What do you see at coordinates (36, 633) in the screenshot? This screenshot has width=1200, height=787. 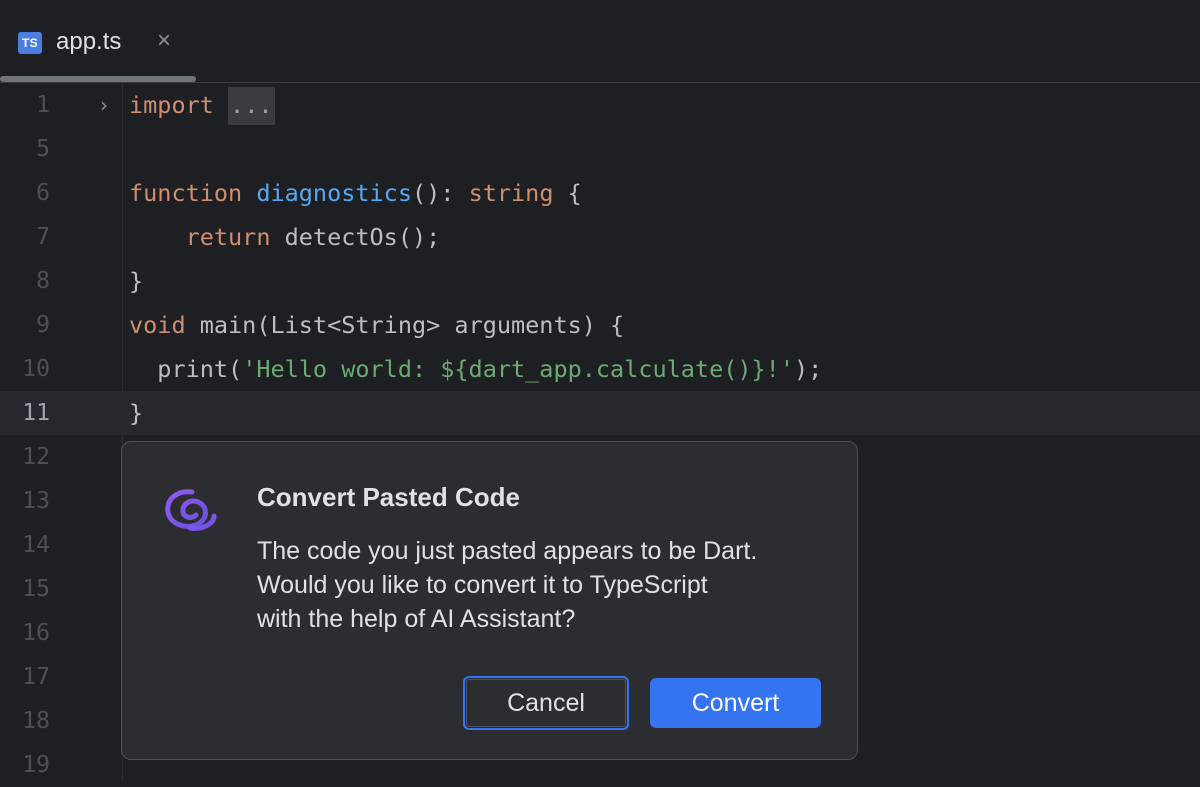 I see `line-number: 16` at bounding box center [36, 633].